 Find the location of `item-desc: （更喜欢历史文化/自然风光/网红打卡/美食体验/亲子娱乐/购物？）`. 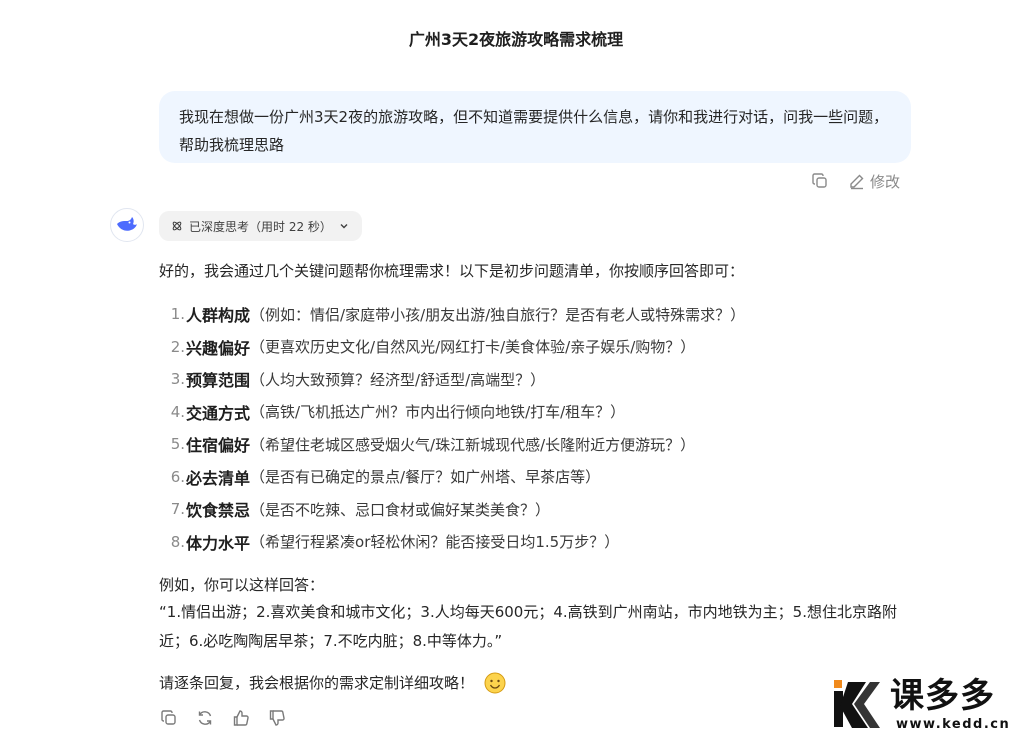

item-desc: （更喜欢历史文化/自然风光/网红打卡/美食体验/亲子娱乐/购物？） is located at coordinates (473, 347).